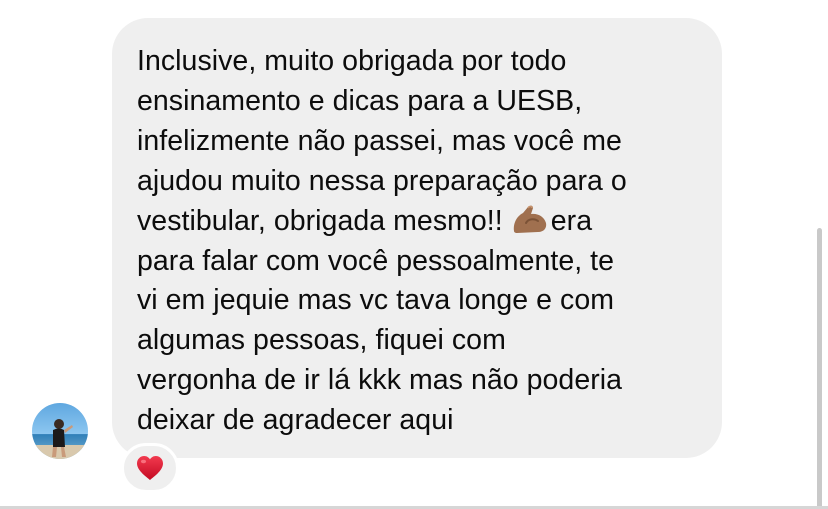  What do you see at coordinates (320, 220) in the screenshot?
I see `message-line-segment: vestibular, obrigada mesmo!!` at bounding box center [320, 220].